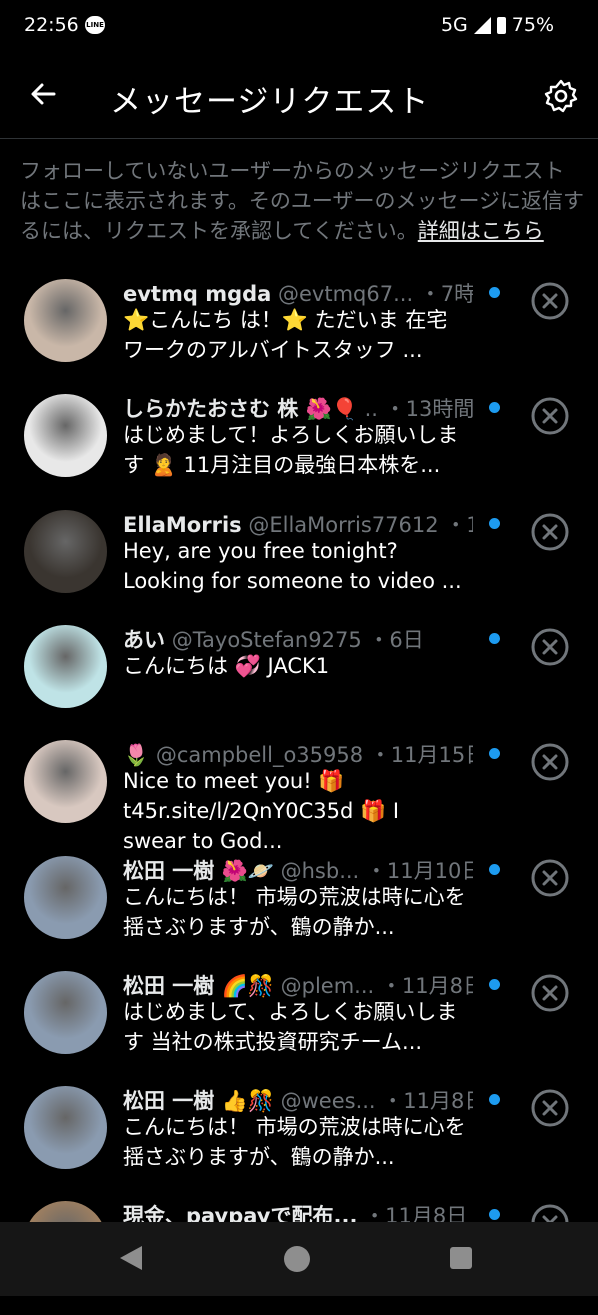 The image size is (598, 1315). I want to click on sender-line: evtmq mgda @evtmq67... ・7時間, so click(298, 292).